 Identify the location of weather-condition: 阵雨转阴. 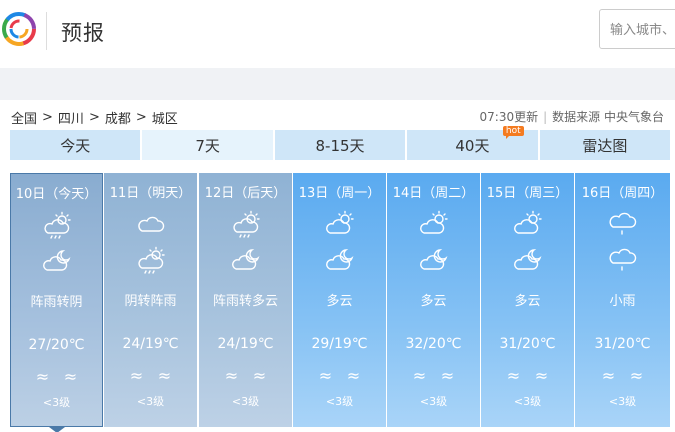
(56, 302).